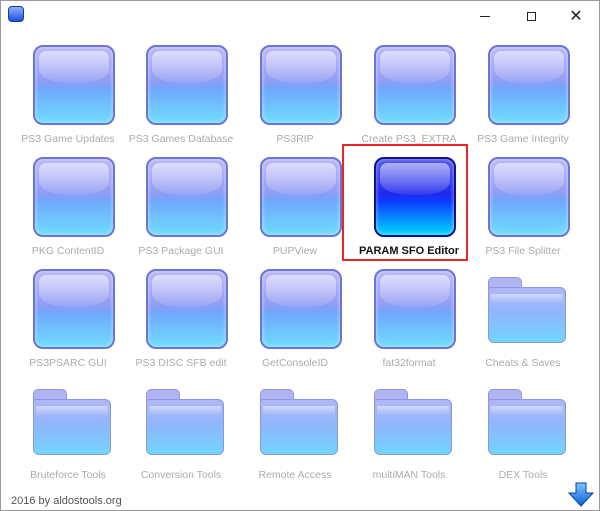  What do you see at coordinates (181, 475) in the screenshot?
I see `tile-label: Conversion Tools` at bounding box center [181, 475].